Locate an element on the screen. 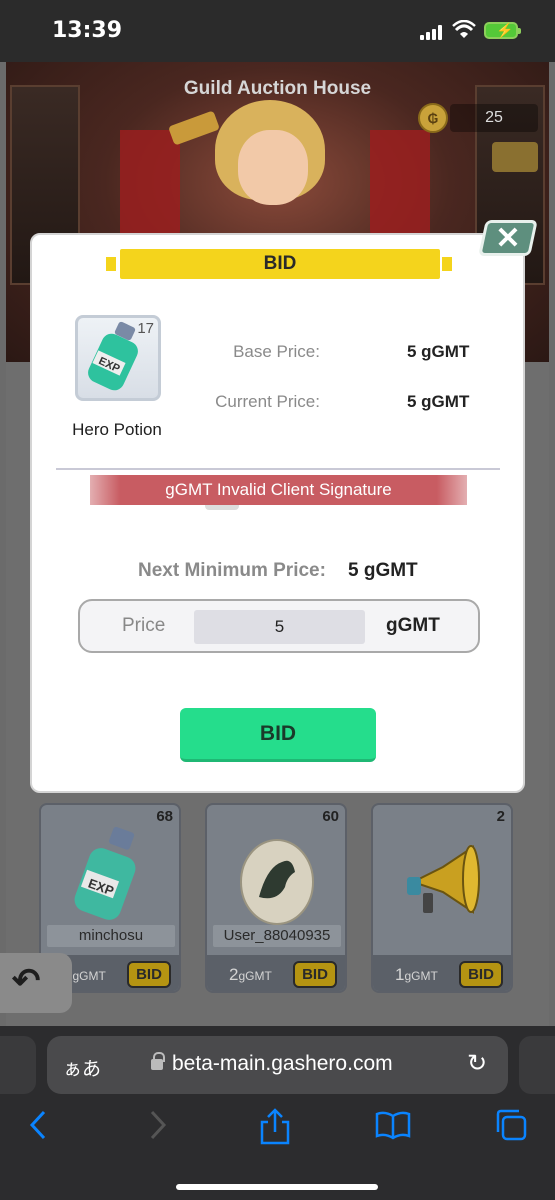 The height and width of the screenshot is (1200, 555). price-input is located at coordinates (279, 627).